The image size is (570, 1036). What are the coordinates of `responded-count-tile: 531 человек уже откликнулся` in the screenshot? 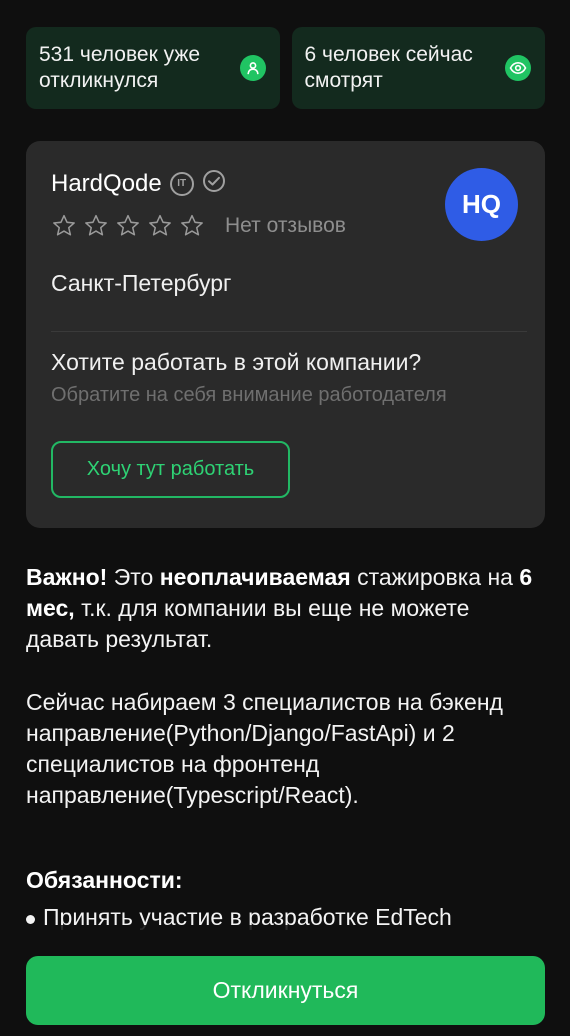 It's located at (153, 68).